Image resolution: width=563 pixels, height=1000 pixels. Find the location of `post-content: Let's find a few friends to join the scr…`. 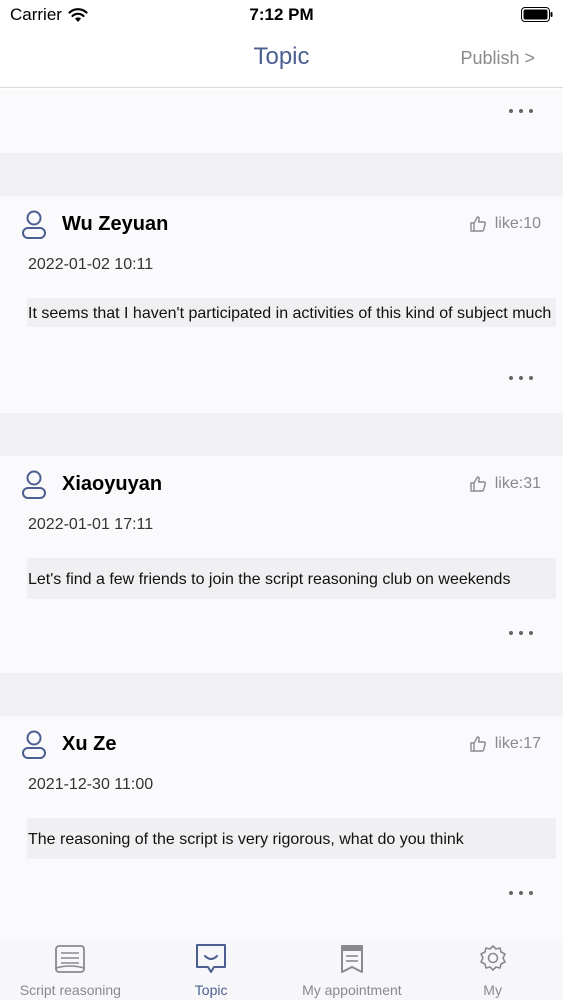

post-content: Let's find a few friends to join the scr… is located at coordinates (291, 578).